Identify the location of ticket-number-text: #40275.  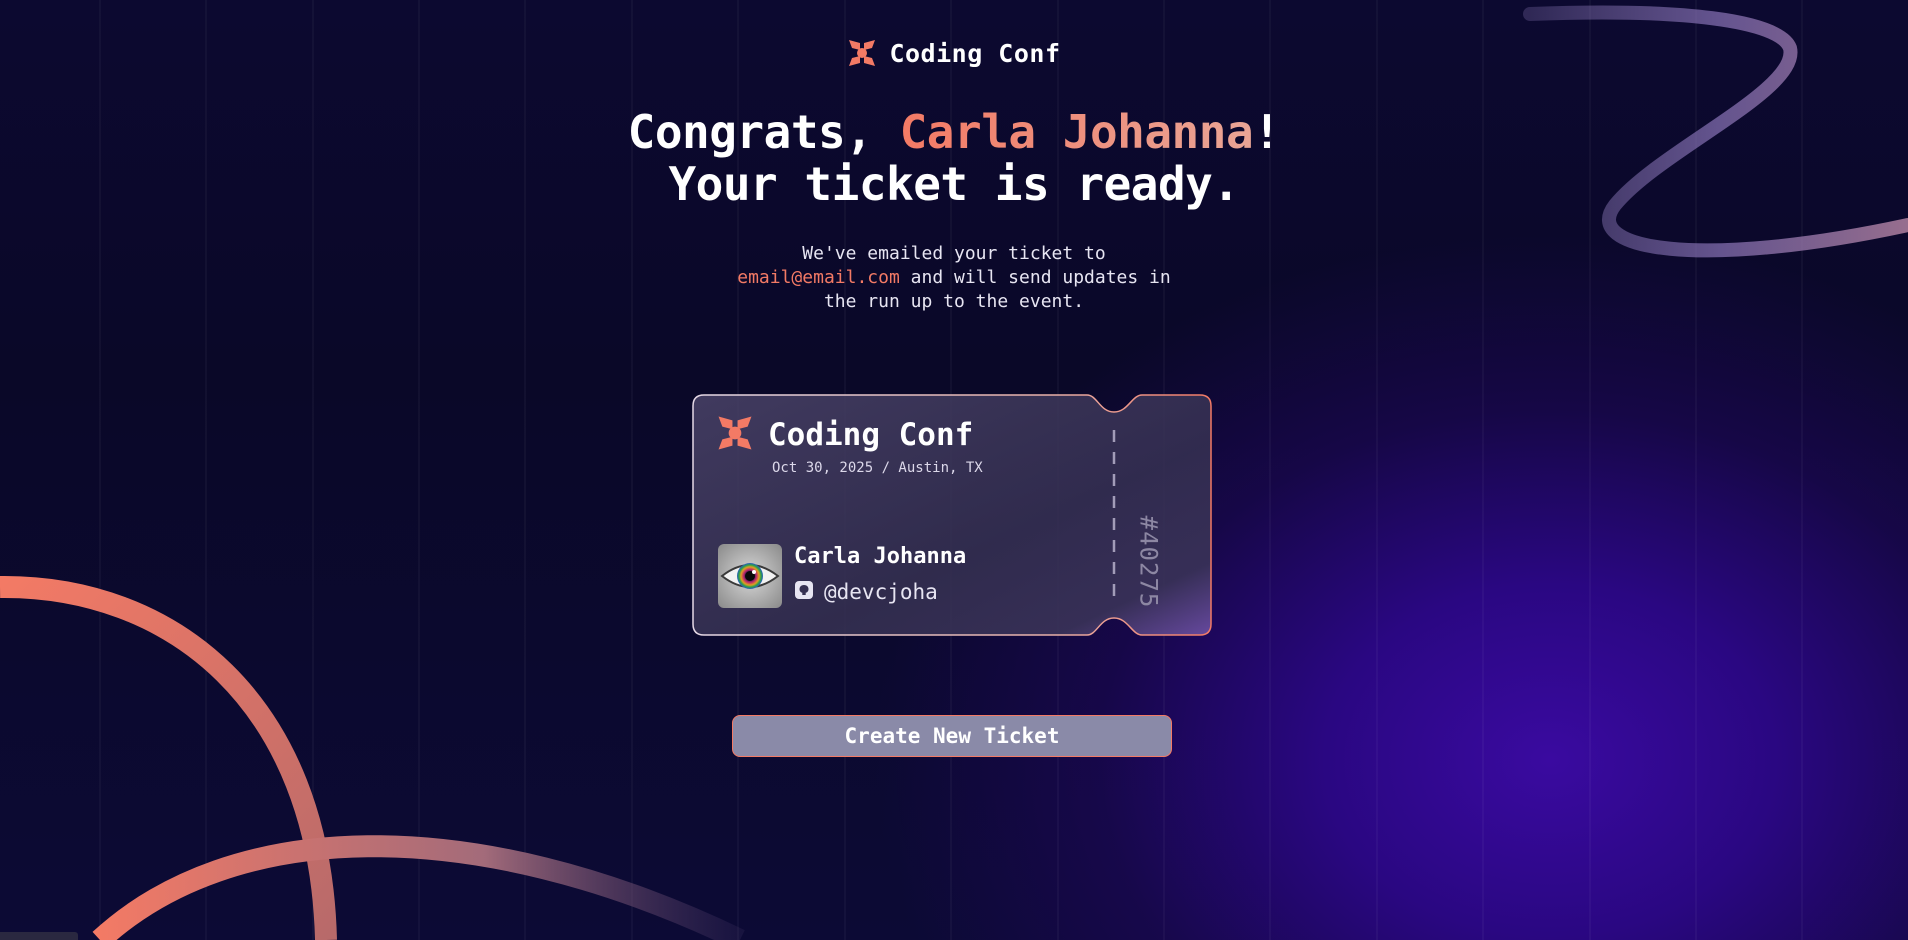
(1148, 562).